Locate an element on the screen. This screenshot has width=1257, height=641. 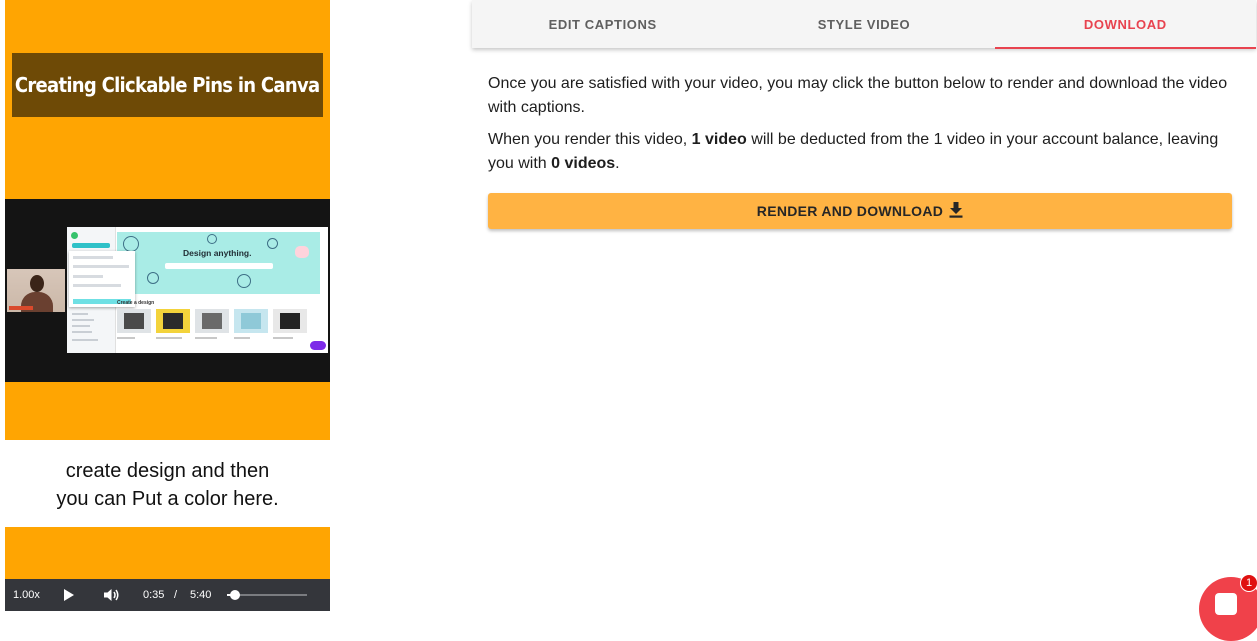
chat-icon is located at coordinates (1226, 604).